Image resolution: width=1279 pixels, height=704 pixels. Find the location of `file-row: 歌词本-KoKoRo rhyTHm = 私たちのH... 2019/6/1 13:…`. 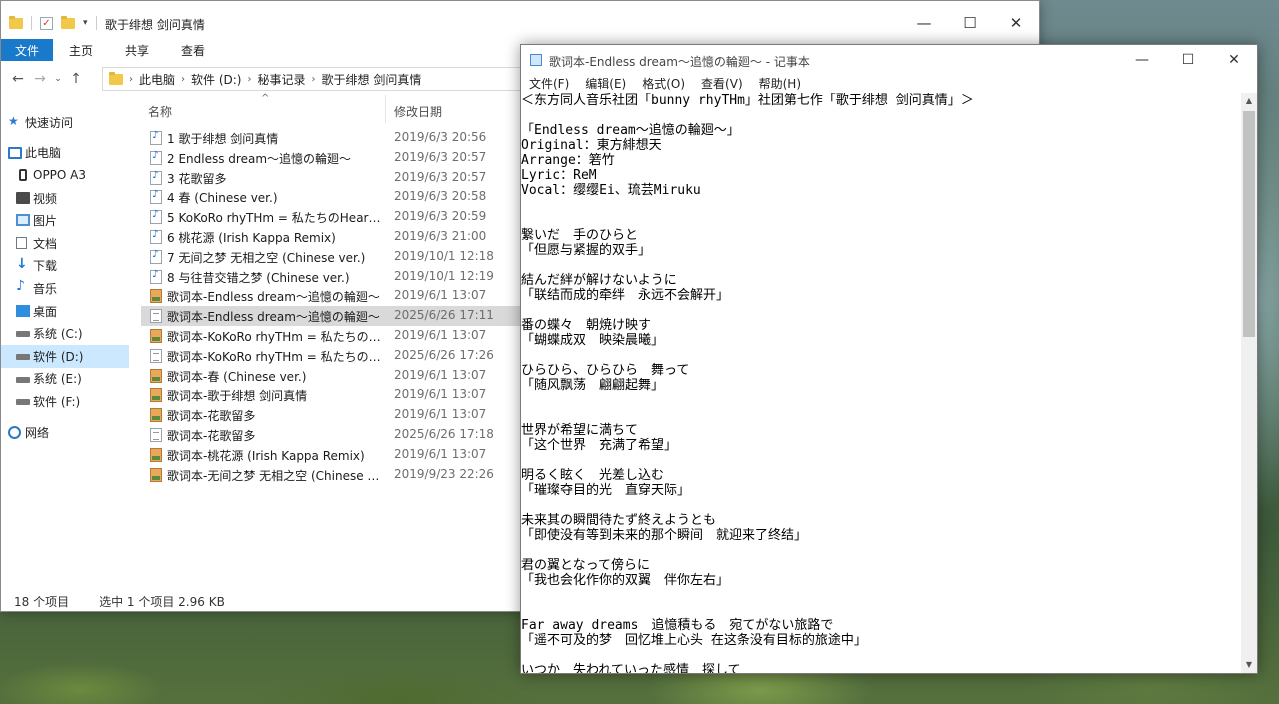

file-row: 歌词本-KoKoRo rhyTHm = 私たちのH... 2019/6/1 13:… is located at coordinates (331, 336).